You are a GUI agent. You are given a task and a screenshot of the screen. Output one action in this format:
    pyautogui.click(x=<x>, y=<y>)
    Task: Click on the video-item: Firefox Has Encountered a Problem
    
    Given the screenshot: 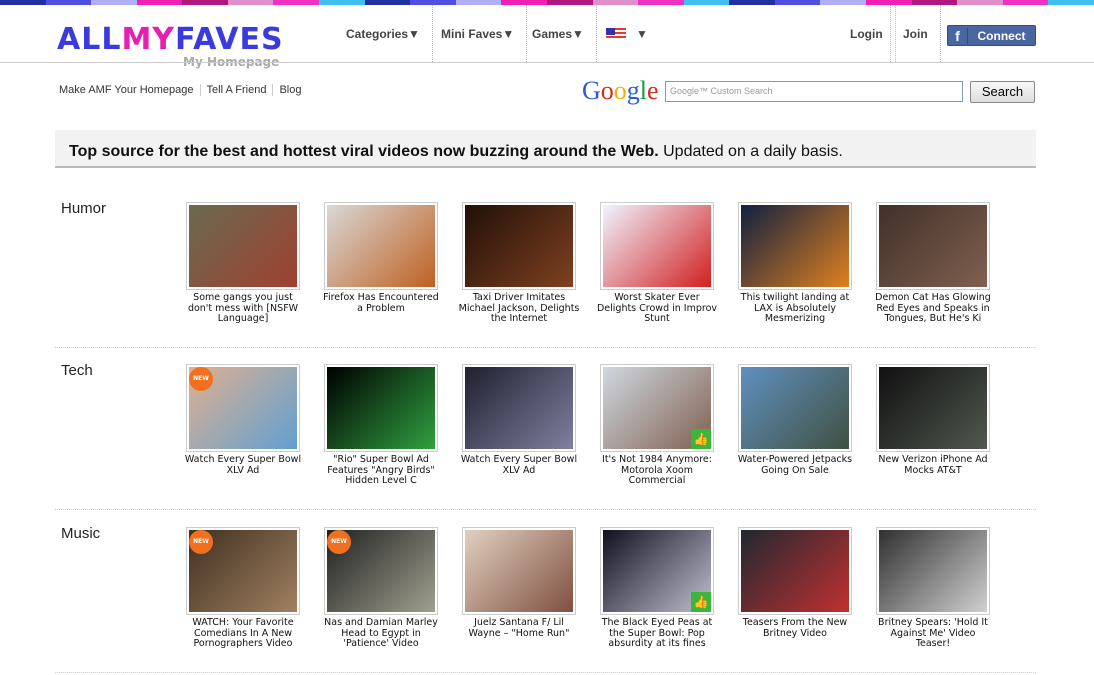 What is the action you would take?
    pyautogui.click(x=388, y=258)
    